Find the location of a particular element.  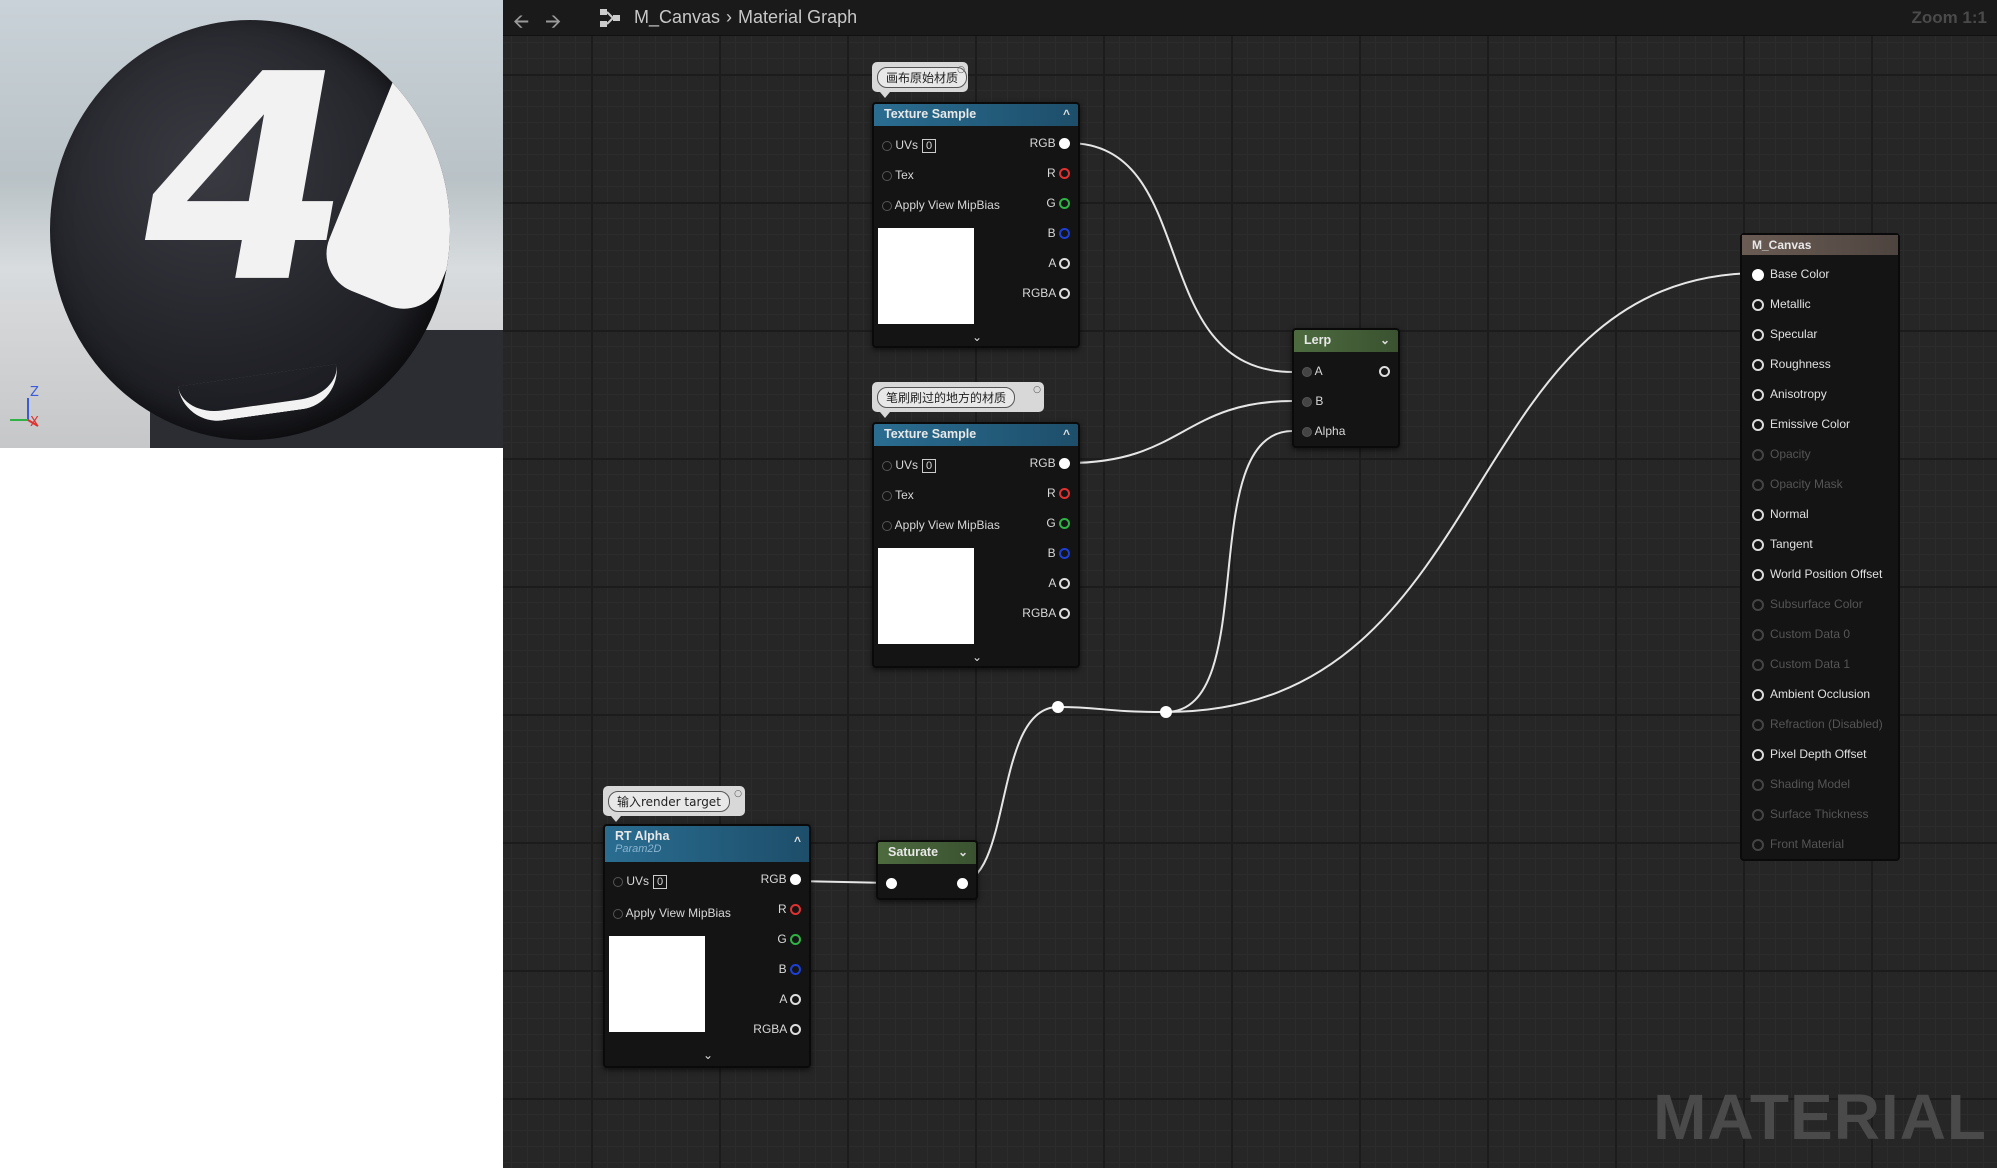

breadcrumb-graph: Material Graph is located at coordinates (797, 17).